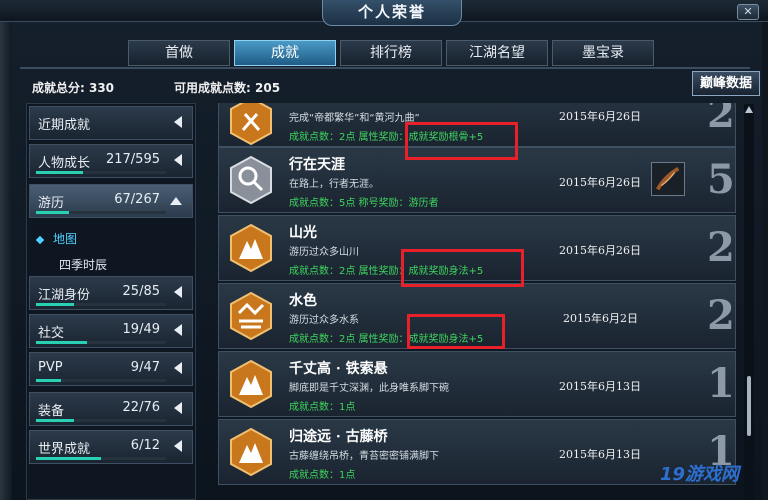 The width and height of the screenshot is (768, 500). What do you see at coordinates (385, 68) in the screenshot?
I see `tab-divider` at bounding box center [385, 68].